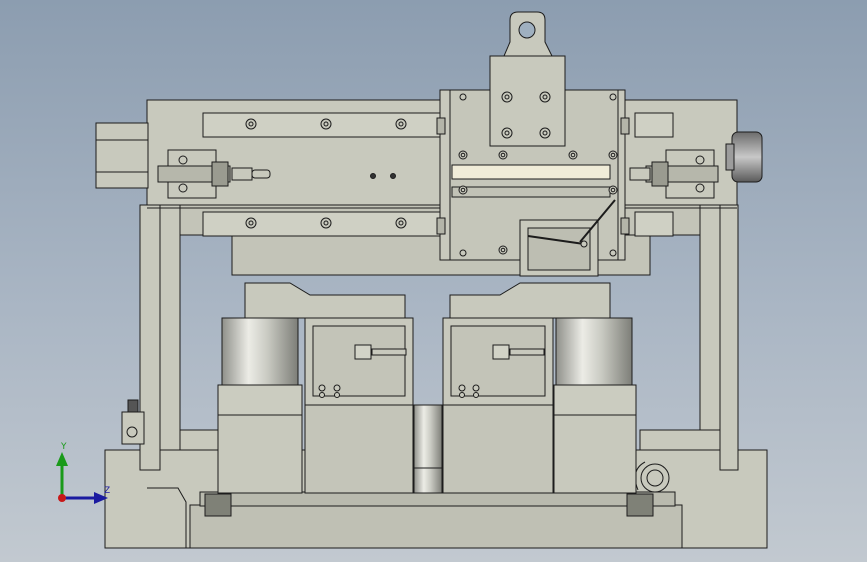 The width and height of the screenshot is (867, 562). What do you see at coordinates (82, 478) in the screenshot?
I see `coordinate-triad` at bounding box center [82, 478].